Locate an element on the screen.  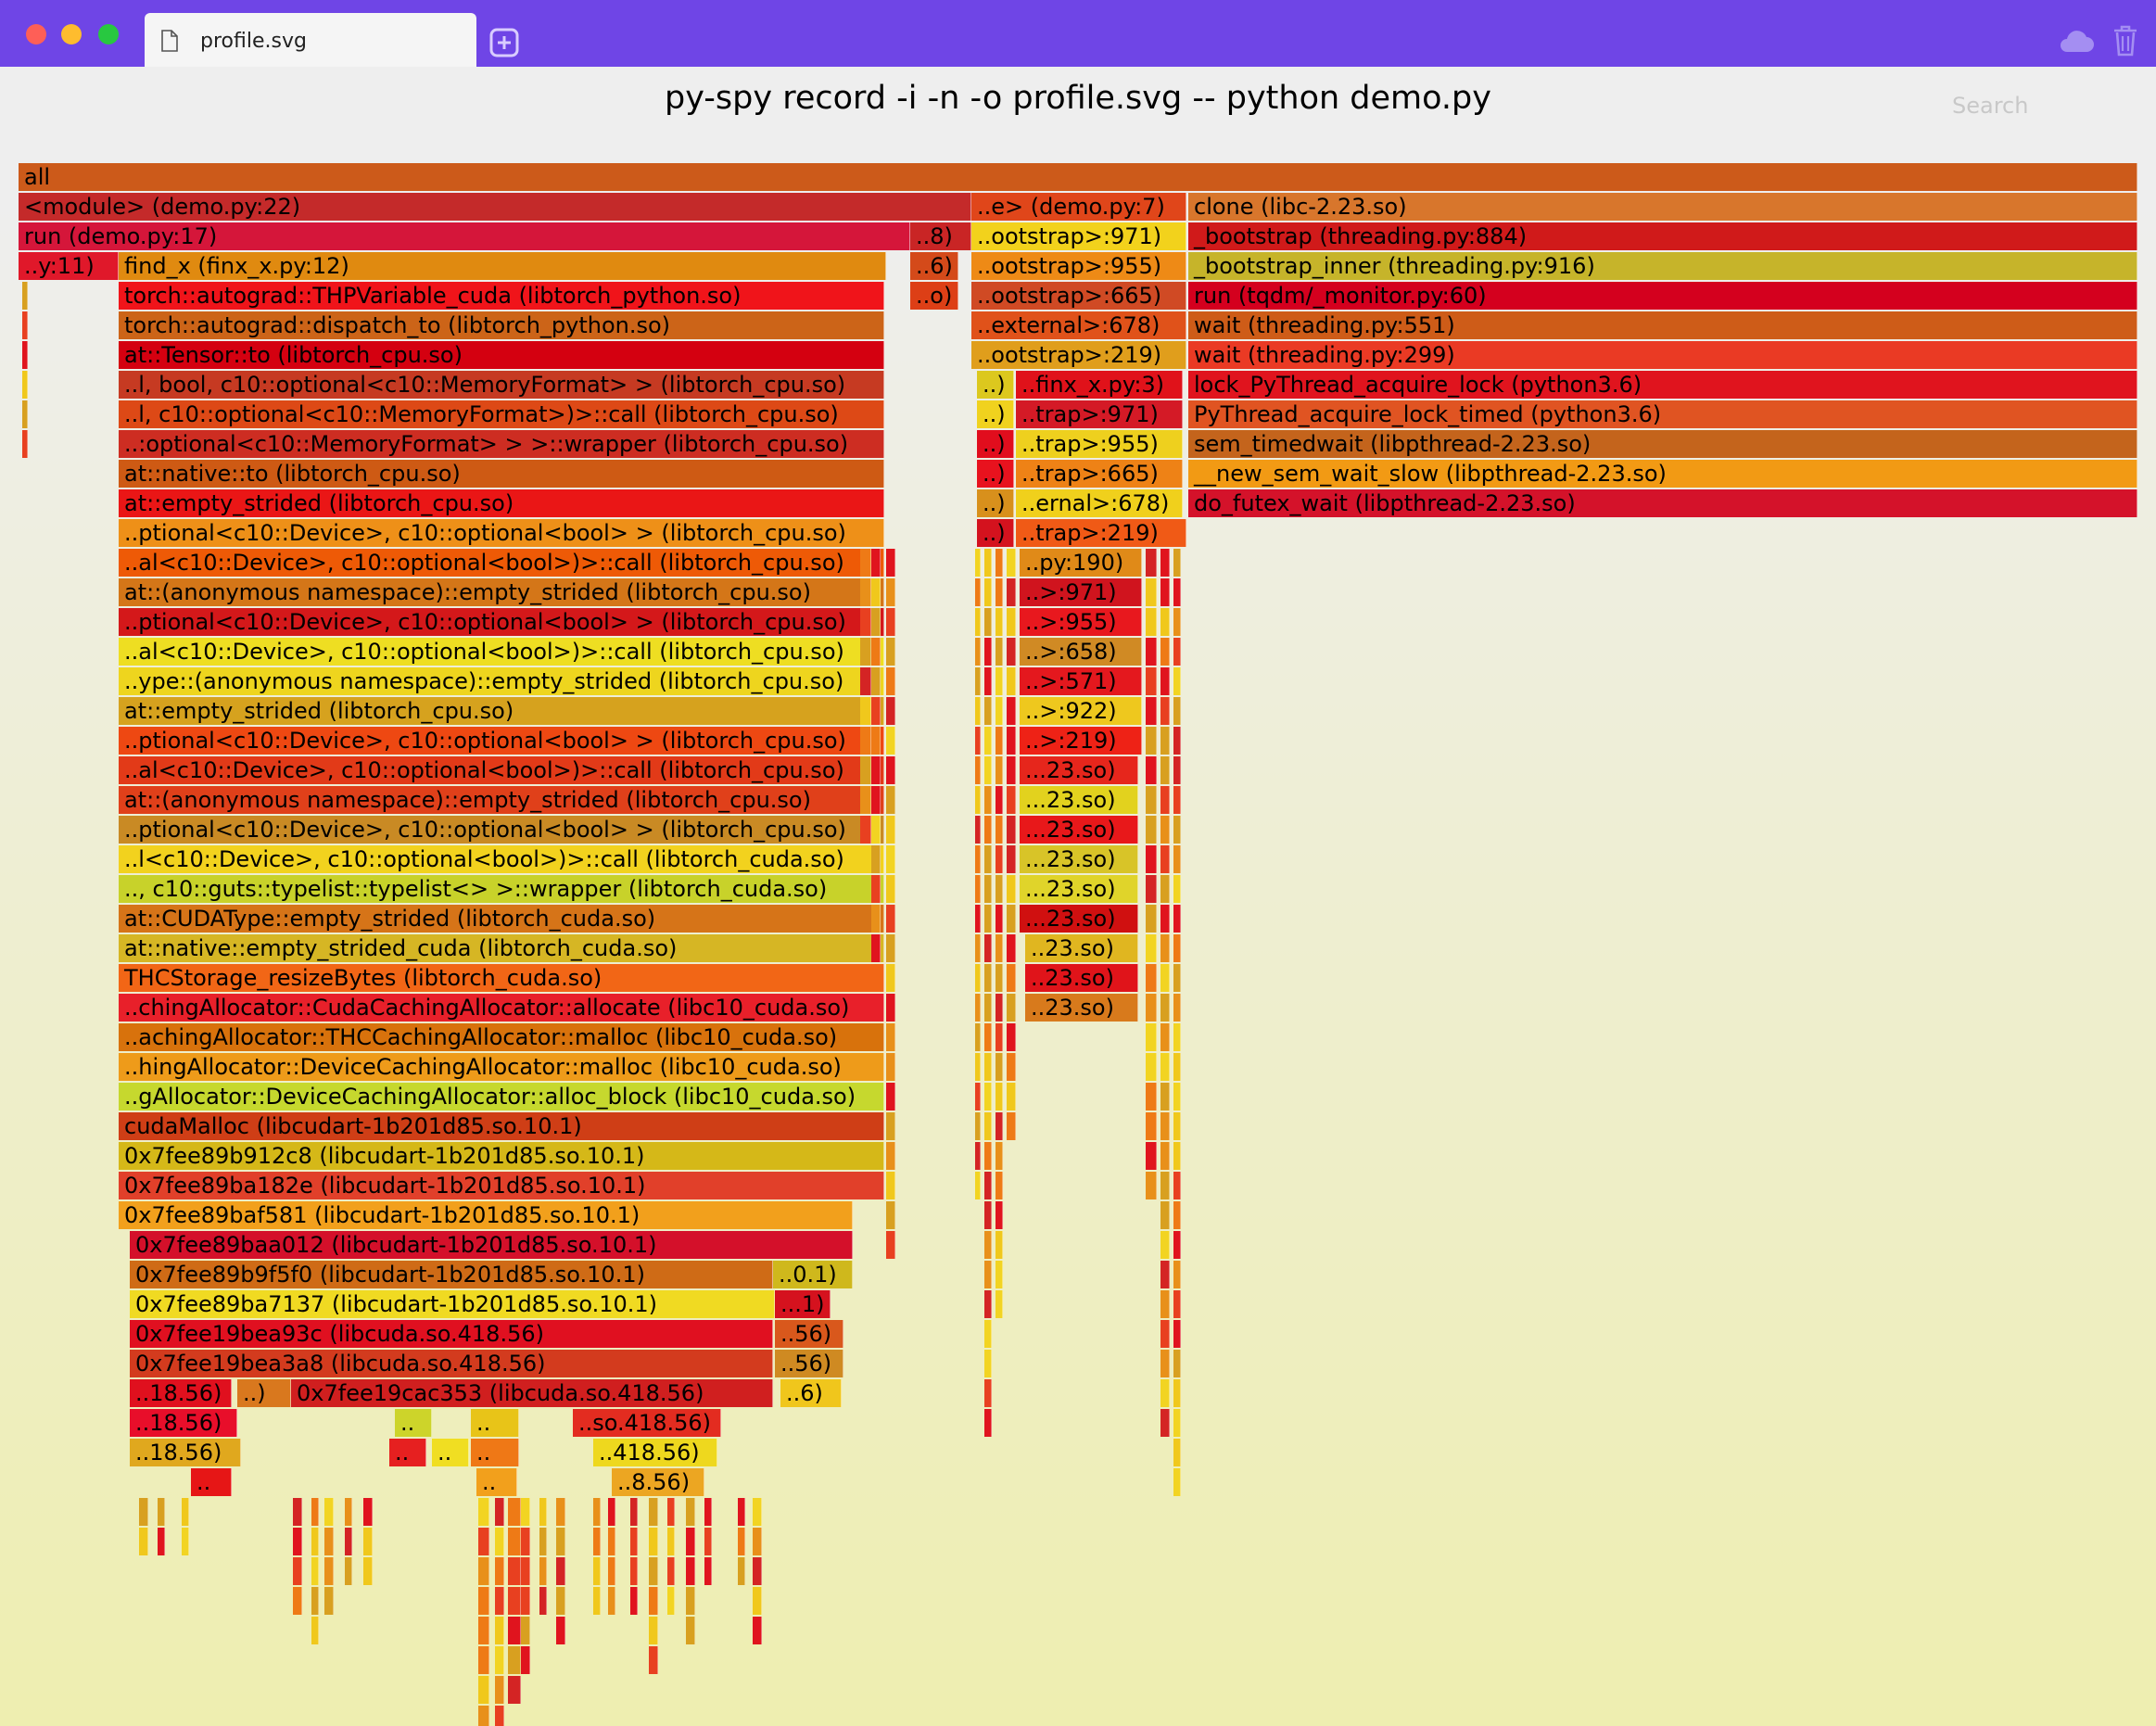
frame: ..418.56) is located at coordinates (655, 1452).